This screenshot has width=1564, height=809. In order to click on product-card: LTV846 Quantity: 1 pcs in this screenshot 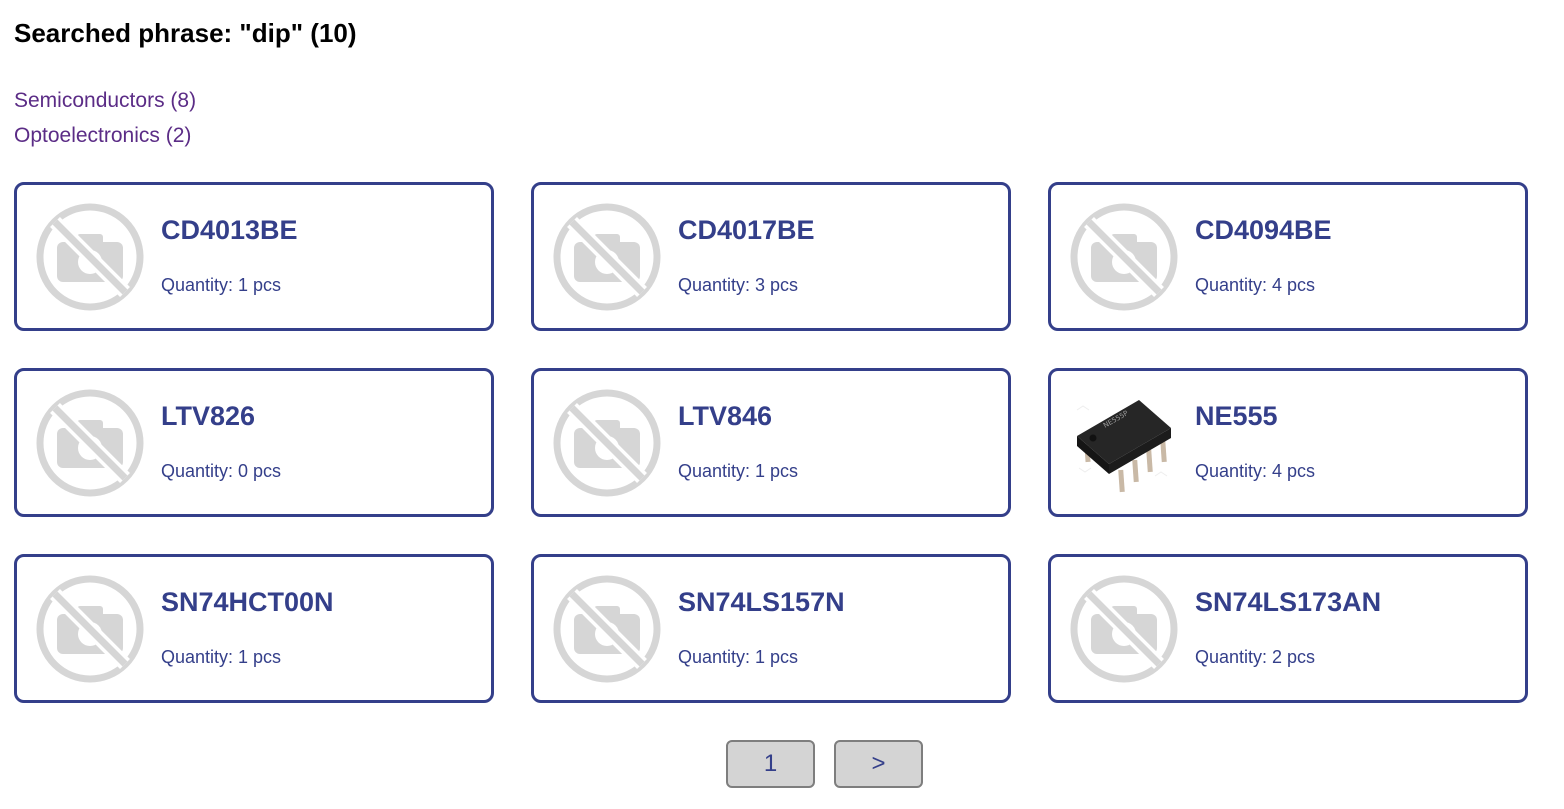, I will do `click(771, 442)`.